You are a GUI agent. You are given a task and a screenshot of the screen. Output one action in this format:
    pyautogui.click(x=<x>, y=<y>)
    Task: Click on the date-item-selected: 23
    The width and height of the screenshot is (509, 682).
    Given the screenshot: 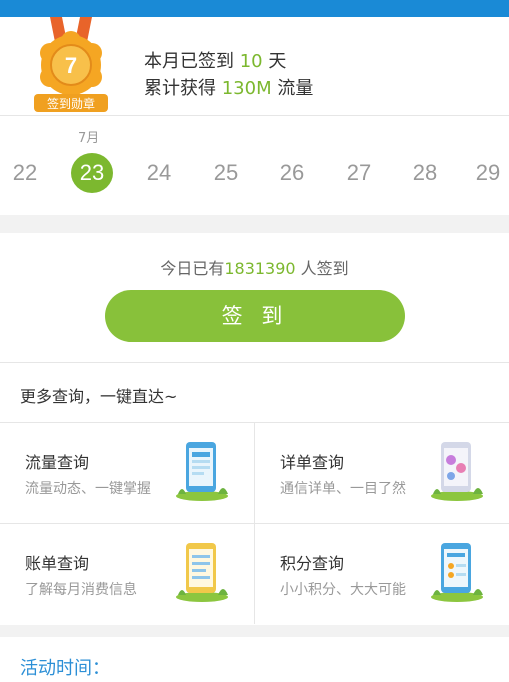 What is the action you would take?
    pyautogui.click(x=92, y=173)
    